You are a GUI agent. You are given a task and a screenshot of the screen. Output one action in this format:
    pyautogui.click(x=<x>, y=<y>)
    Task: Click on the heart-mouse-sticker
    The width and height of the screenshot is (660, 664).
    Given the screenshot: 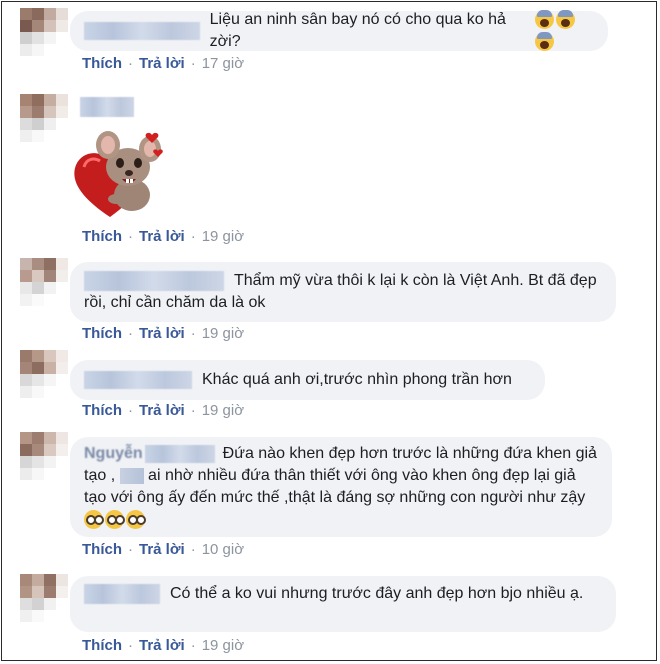 What is the action you would take?
    pyautogui.click(x=120, y=173)
    